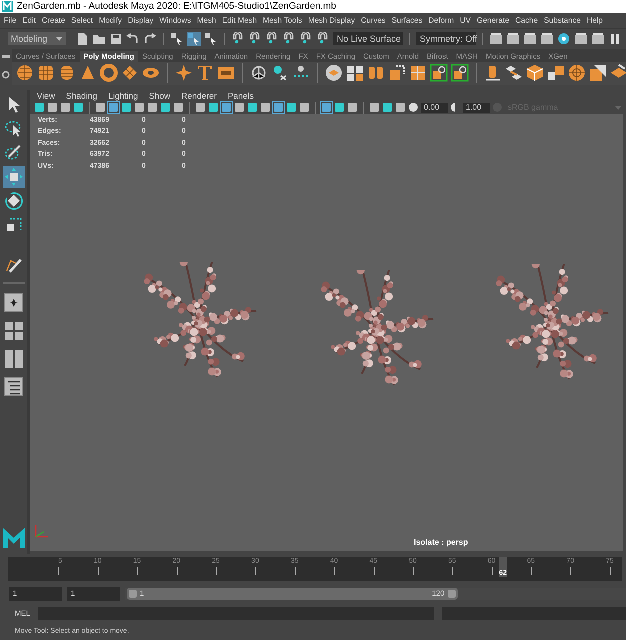  Describe the element at coordinates (123, 95) in the screenshot. I see `panel-menu-item: Lighting` at that location.